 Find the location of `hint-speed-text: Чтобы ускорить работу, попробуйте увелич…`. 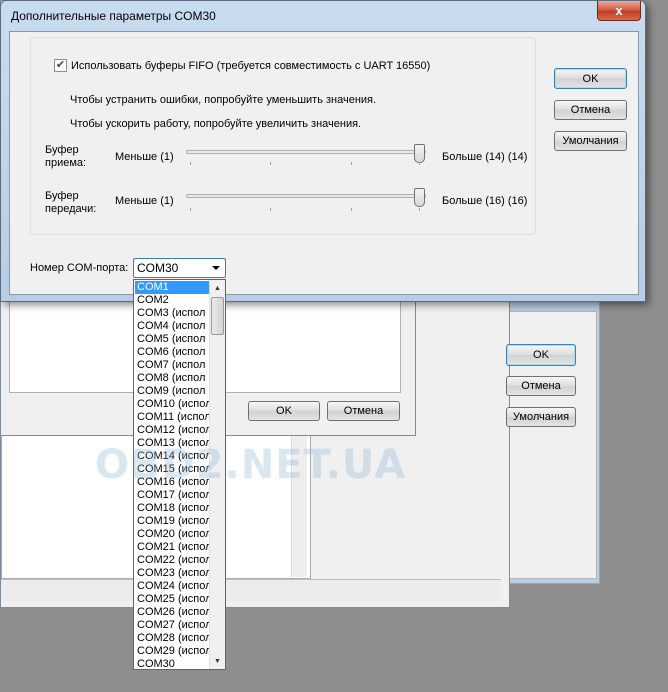

hint-speed-text: Чтобы ускорить работу, попробуйте увелич… is located at coordinates (216, 124).